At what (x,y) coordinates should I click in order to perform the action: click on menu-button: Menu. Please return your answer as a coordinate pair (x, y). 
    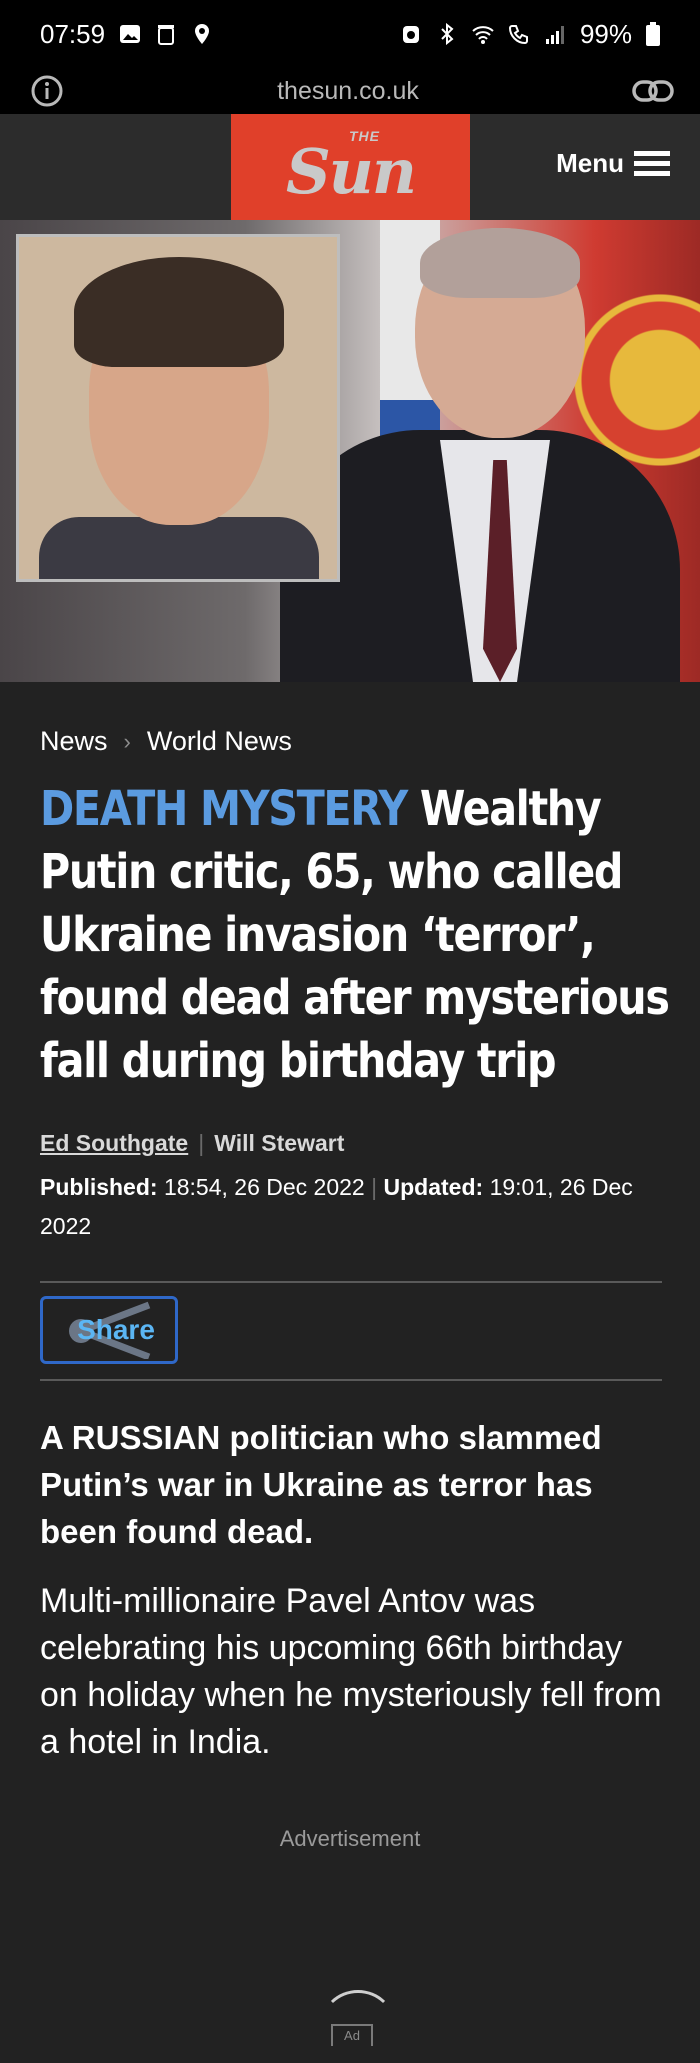
    Looking at the image, I should click on (613, 163).